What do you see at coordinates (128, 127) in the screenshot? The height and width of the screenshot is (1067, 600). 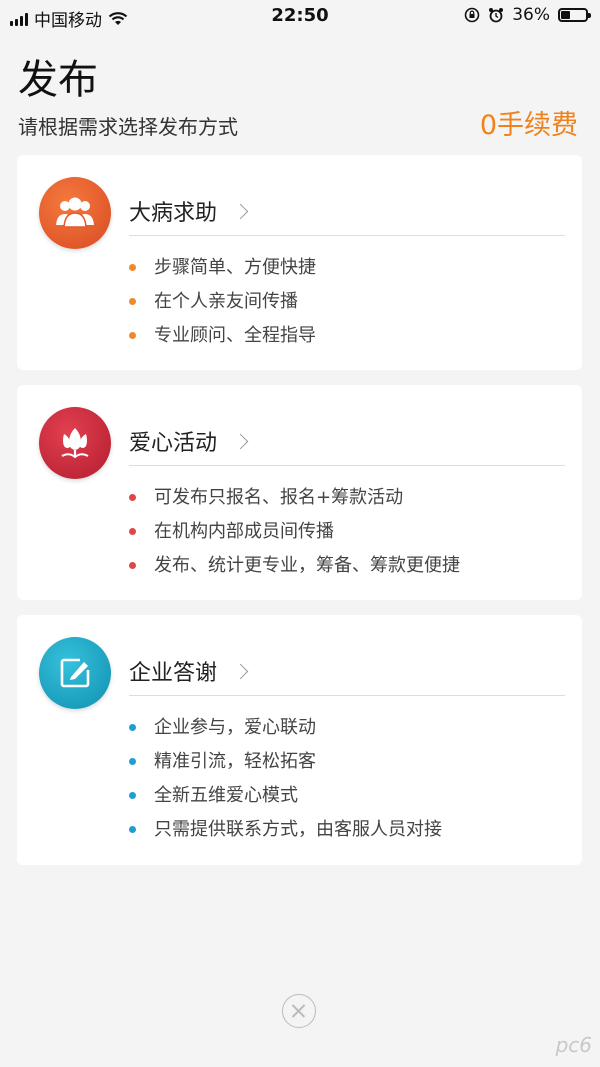 I see `page-subtitle: 请根据需求选择发布方式` at bounding box center [128, 127].